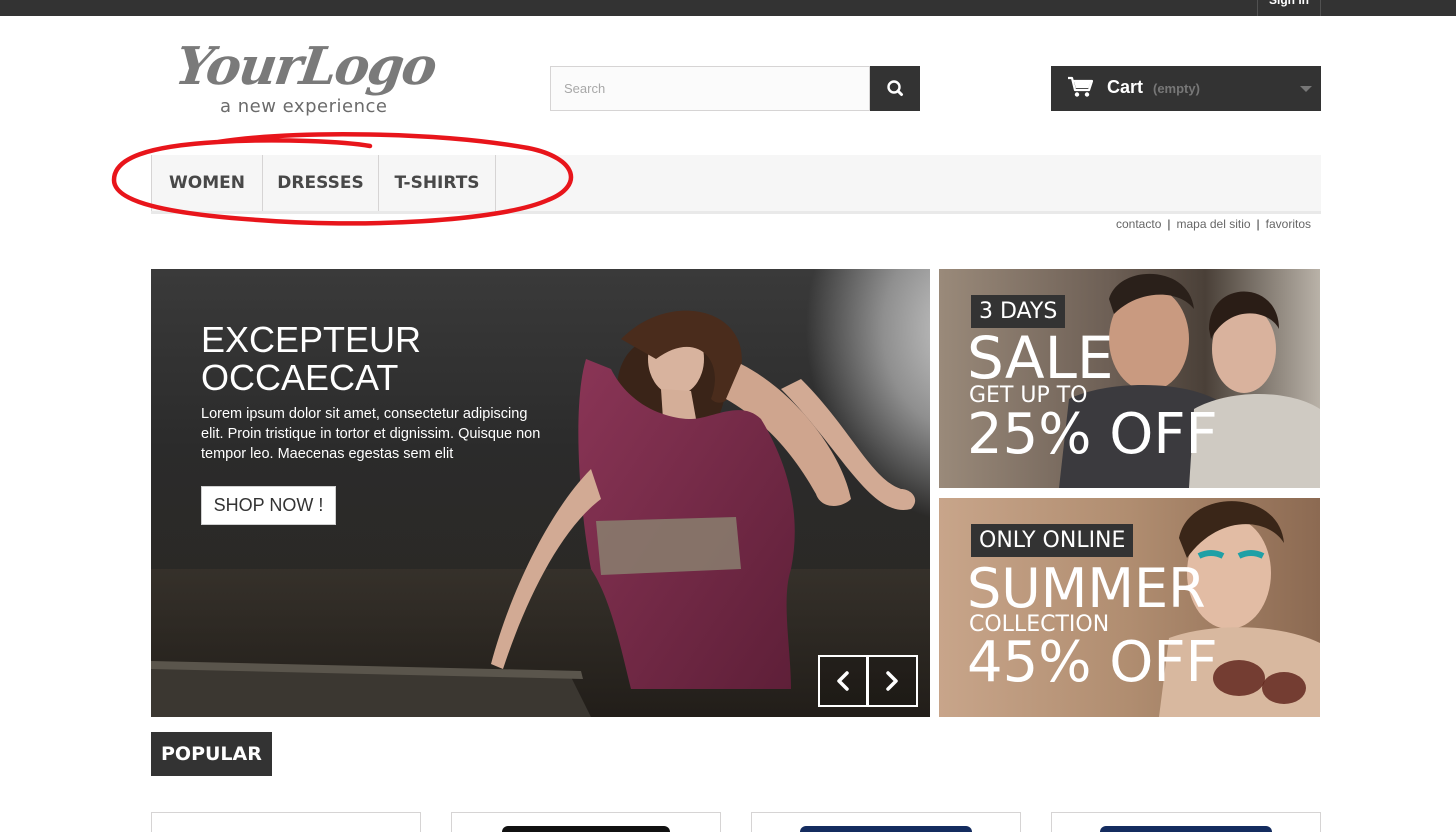 The image size is (1456, 832). What do you see at coordinates (207, 183) in the screenshot?
I see `menu-item-women: WOMEN` at bounding box center [207, 183].